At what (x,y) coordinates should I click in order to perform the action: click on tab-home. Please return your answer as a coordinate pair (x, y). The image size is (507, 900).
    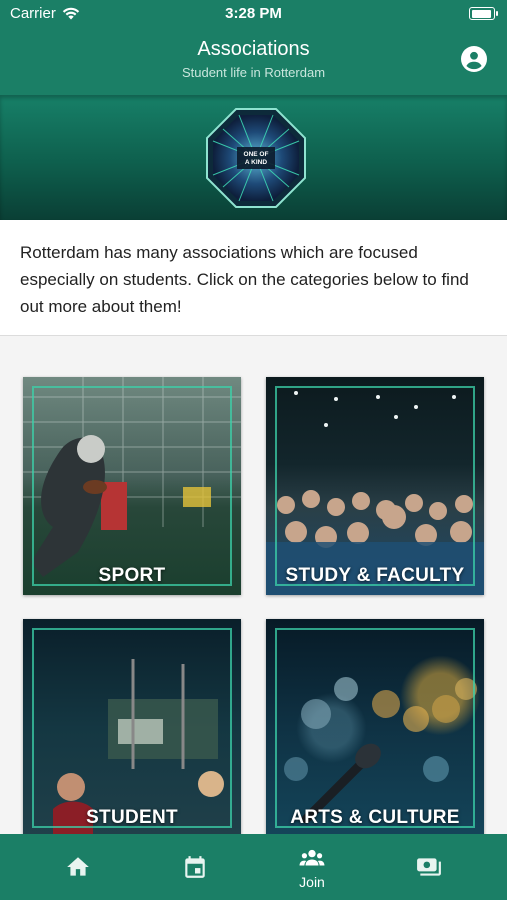
    Looking at the image, I should click on (78, 867).